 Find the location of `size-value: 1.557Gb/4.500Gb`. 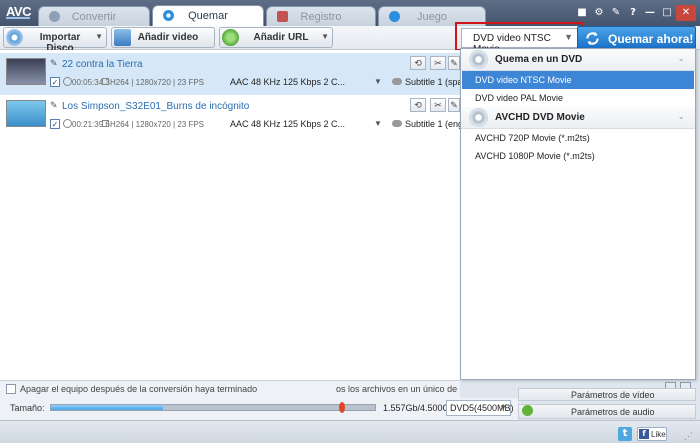

size-value: 1.557Gb/4.500Gb is located at coordinates (419, 408).